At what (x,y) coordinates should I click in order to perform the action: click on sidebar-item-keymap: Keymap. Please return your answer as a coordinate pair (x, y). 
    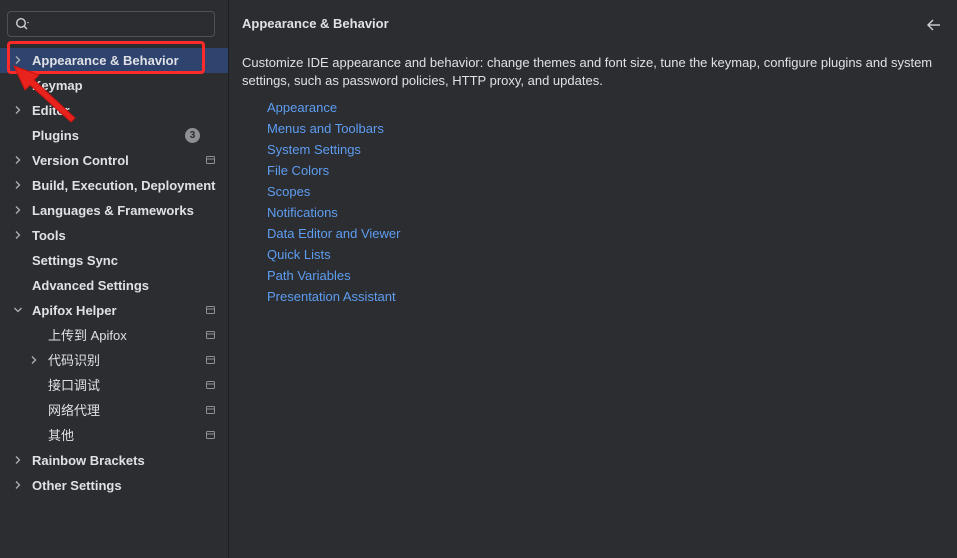
    Looking at the image, I should click on (114, 85).